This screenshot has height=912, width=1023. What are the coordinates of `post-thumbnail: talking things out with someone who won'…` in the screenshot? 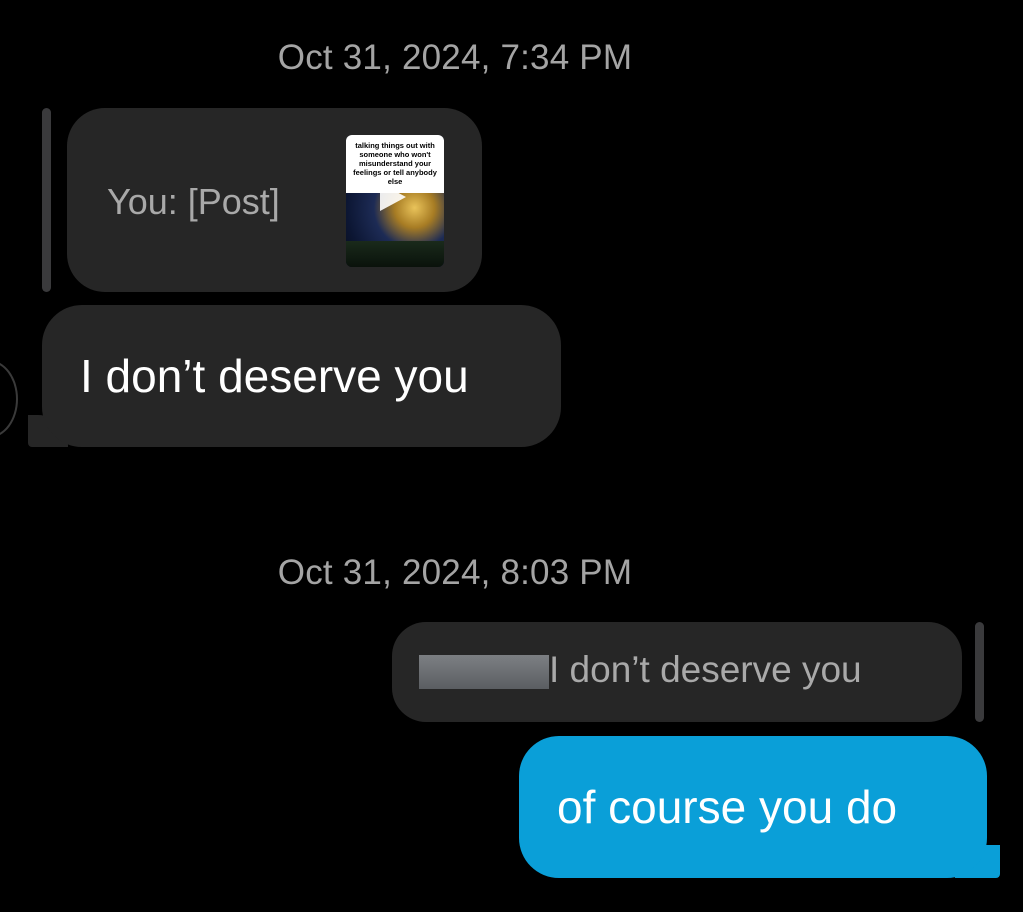 It's located at (395, 201).